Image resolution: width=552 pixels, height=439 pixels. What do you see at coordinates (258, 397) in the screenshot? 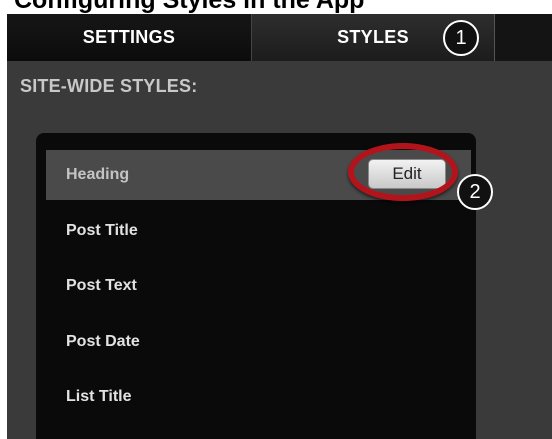
I see `style-item-list-title: List Title` at bounding box center [258, 397].